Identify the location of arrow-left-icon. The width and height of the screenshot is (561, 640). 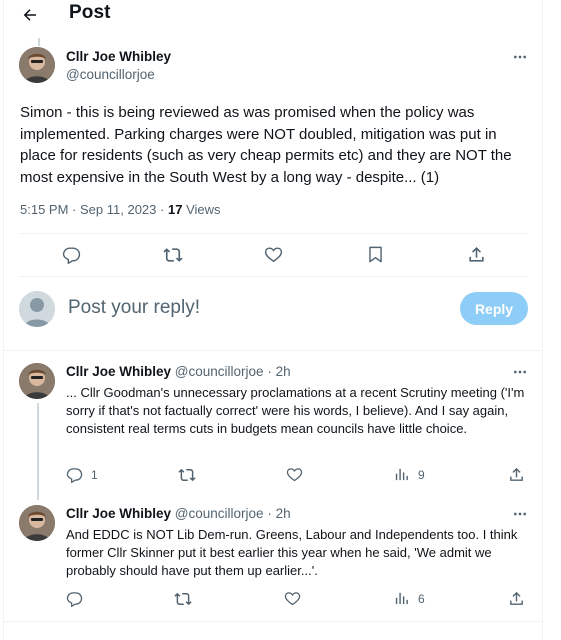
(29, 15).